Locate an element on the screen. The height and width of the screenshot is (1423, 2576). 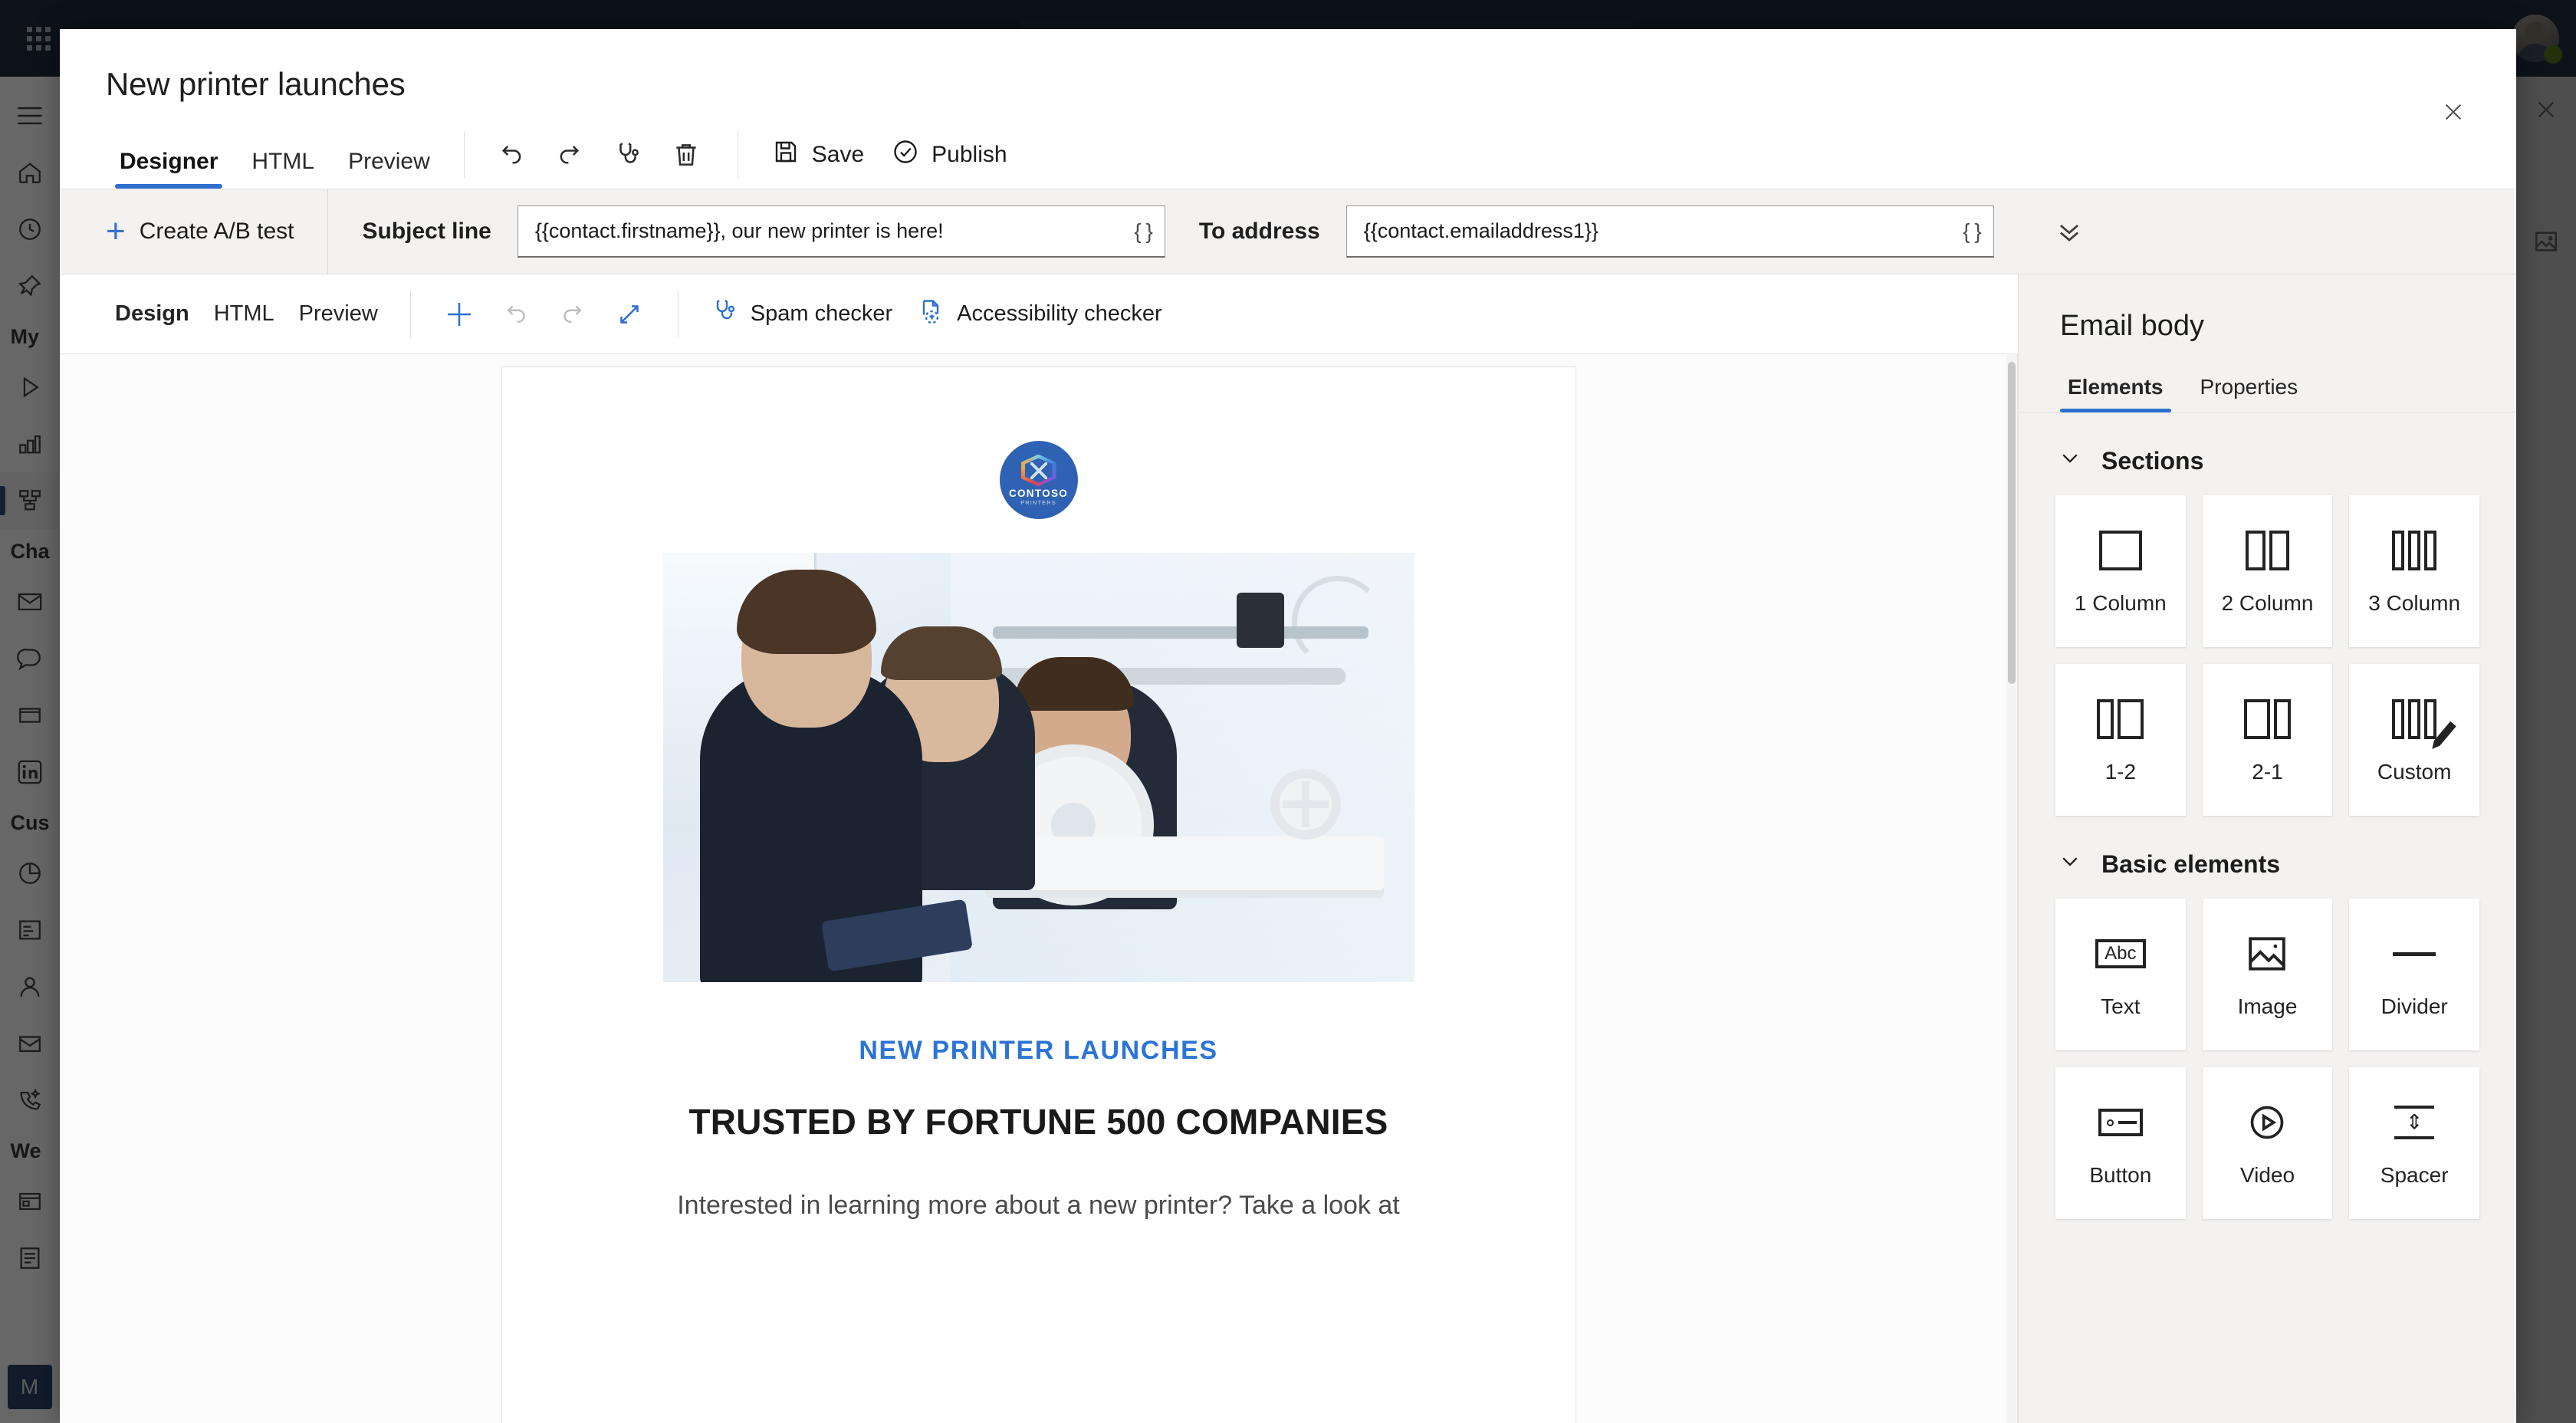
accessibility-document-icon is located at coordinates (931, 314).